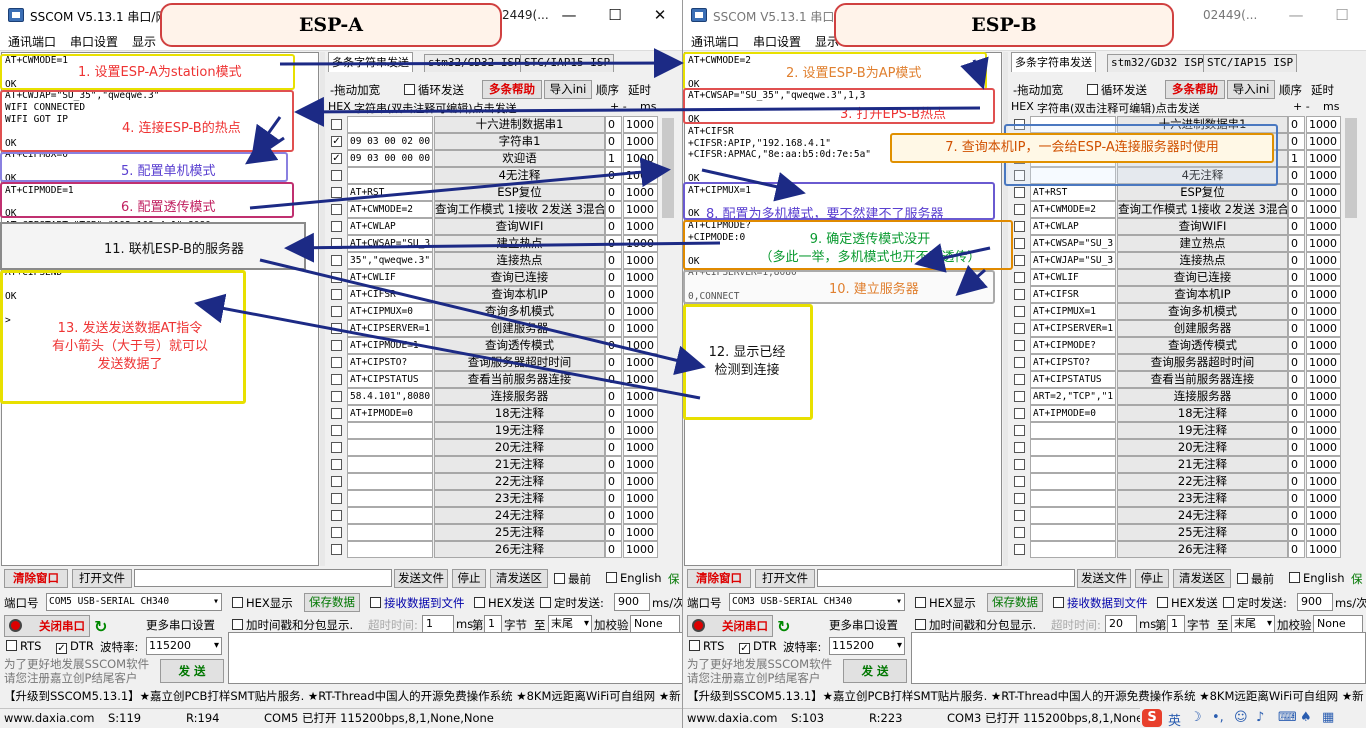  Describe the element at coordinates (1202, 515) in the screenshot. I see `row-send-button: 24无注释` at that location.